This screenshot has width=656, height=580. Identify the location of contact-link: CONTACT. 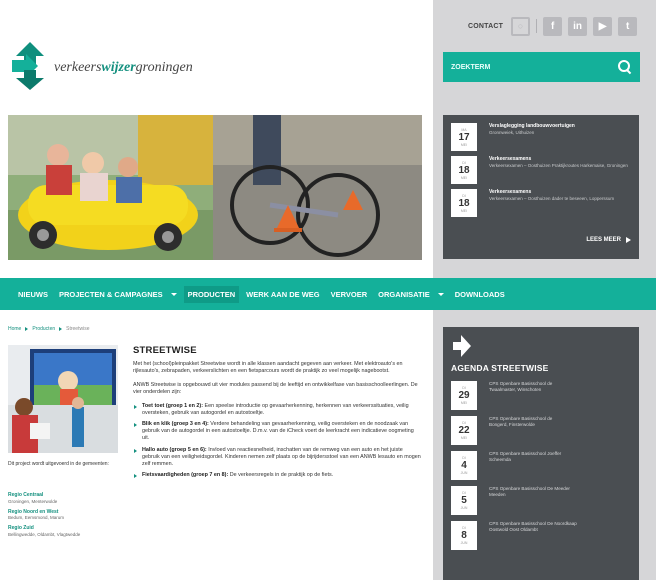
(485, 26).